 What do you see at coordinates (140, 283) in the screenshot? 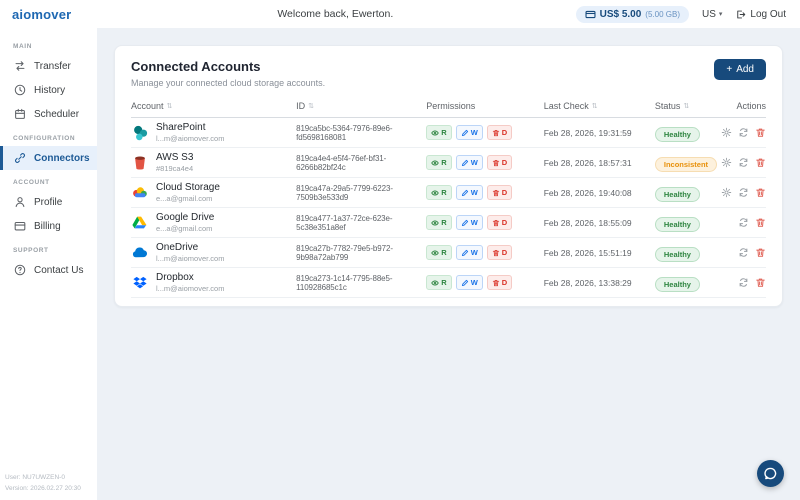
I see `dropbox-icon` at bounding box center [140, 283].